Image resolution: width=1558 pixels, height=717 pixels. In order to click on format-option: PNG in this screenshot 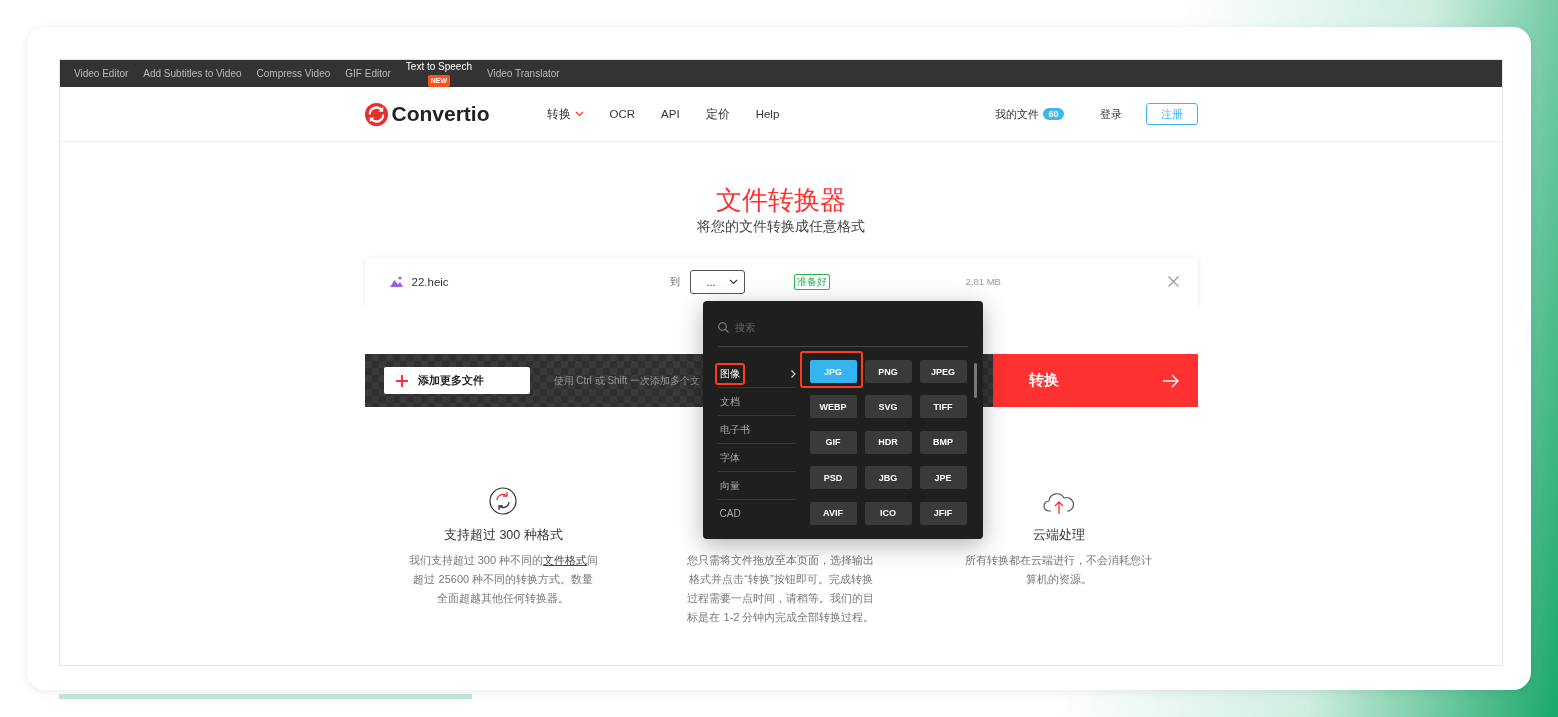, I will do `click(888, 371)`.